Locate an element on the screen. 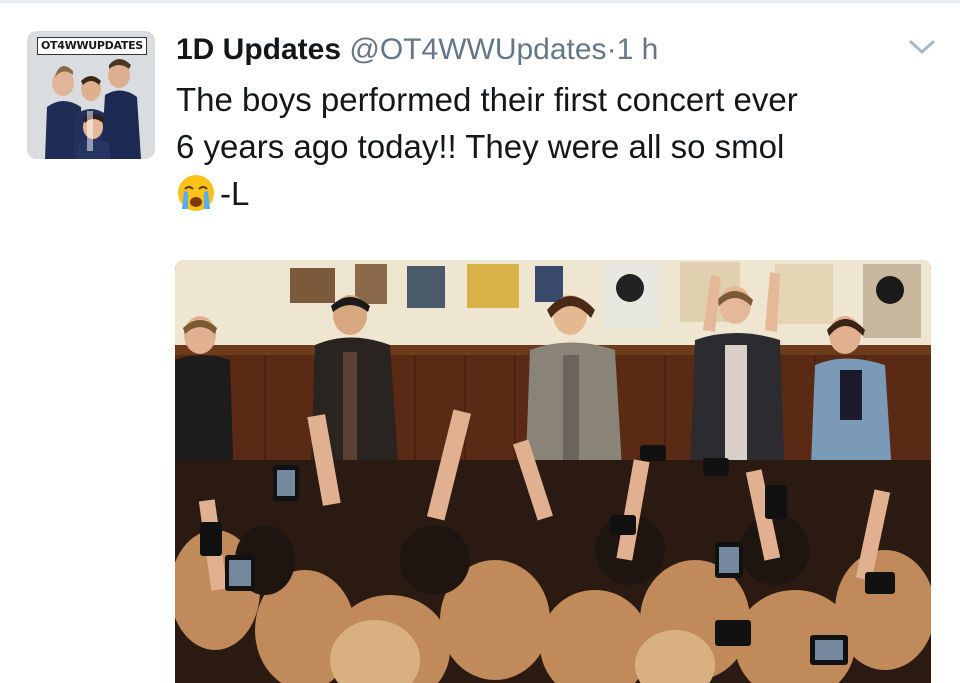  tweet-signature: -L is located at coordinates (235, 193).